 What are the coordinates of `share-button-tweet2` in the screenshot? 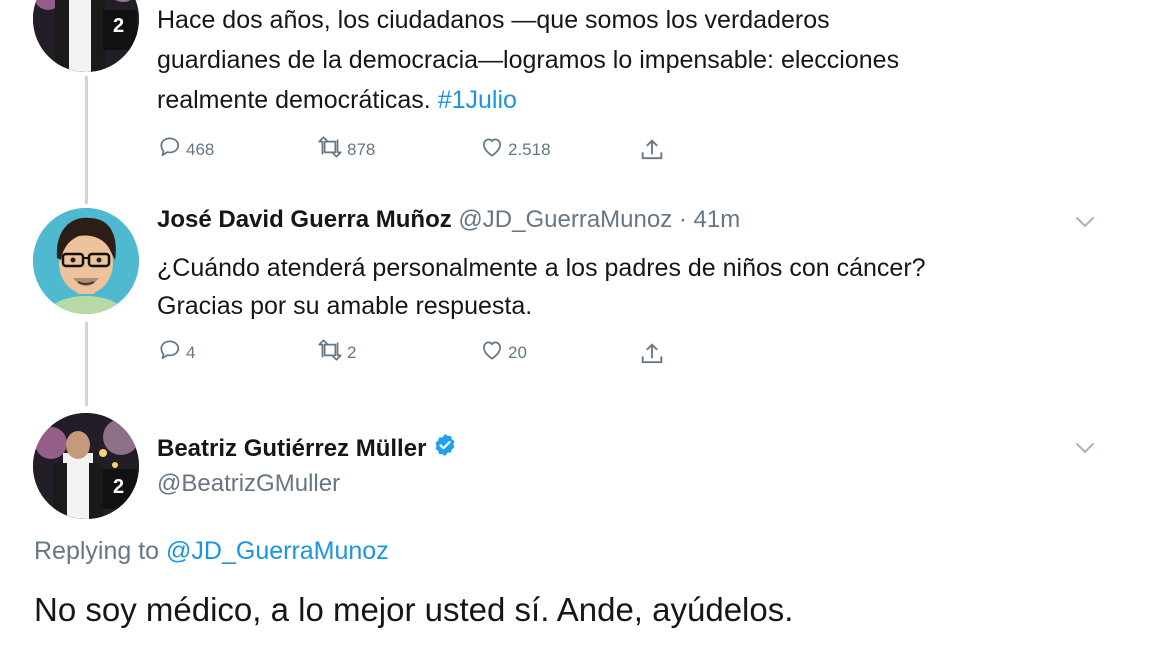 It's located at (652, 354).